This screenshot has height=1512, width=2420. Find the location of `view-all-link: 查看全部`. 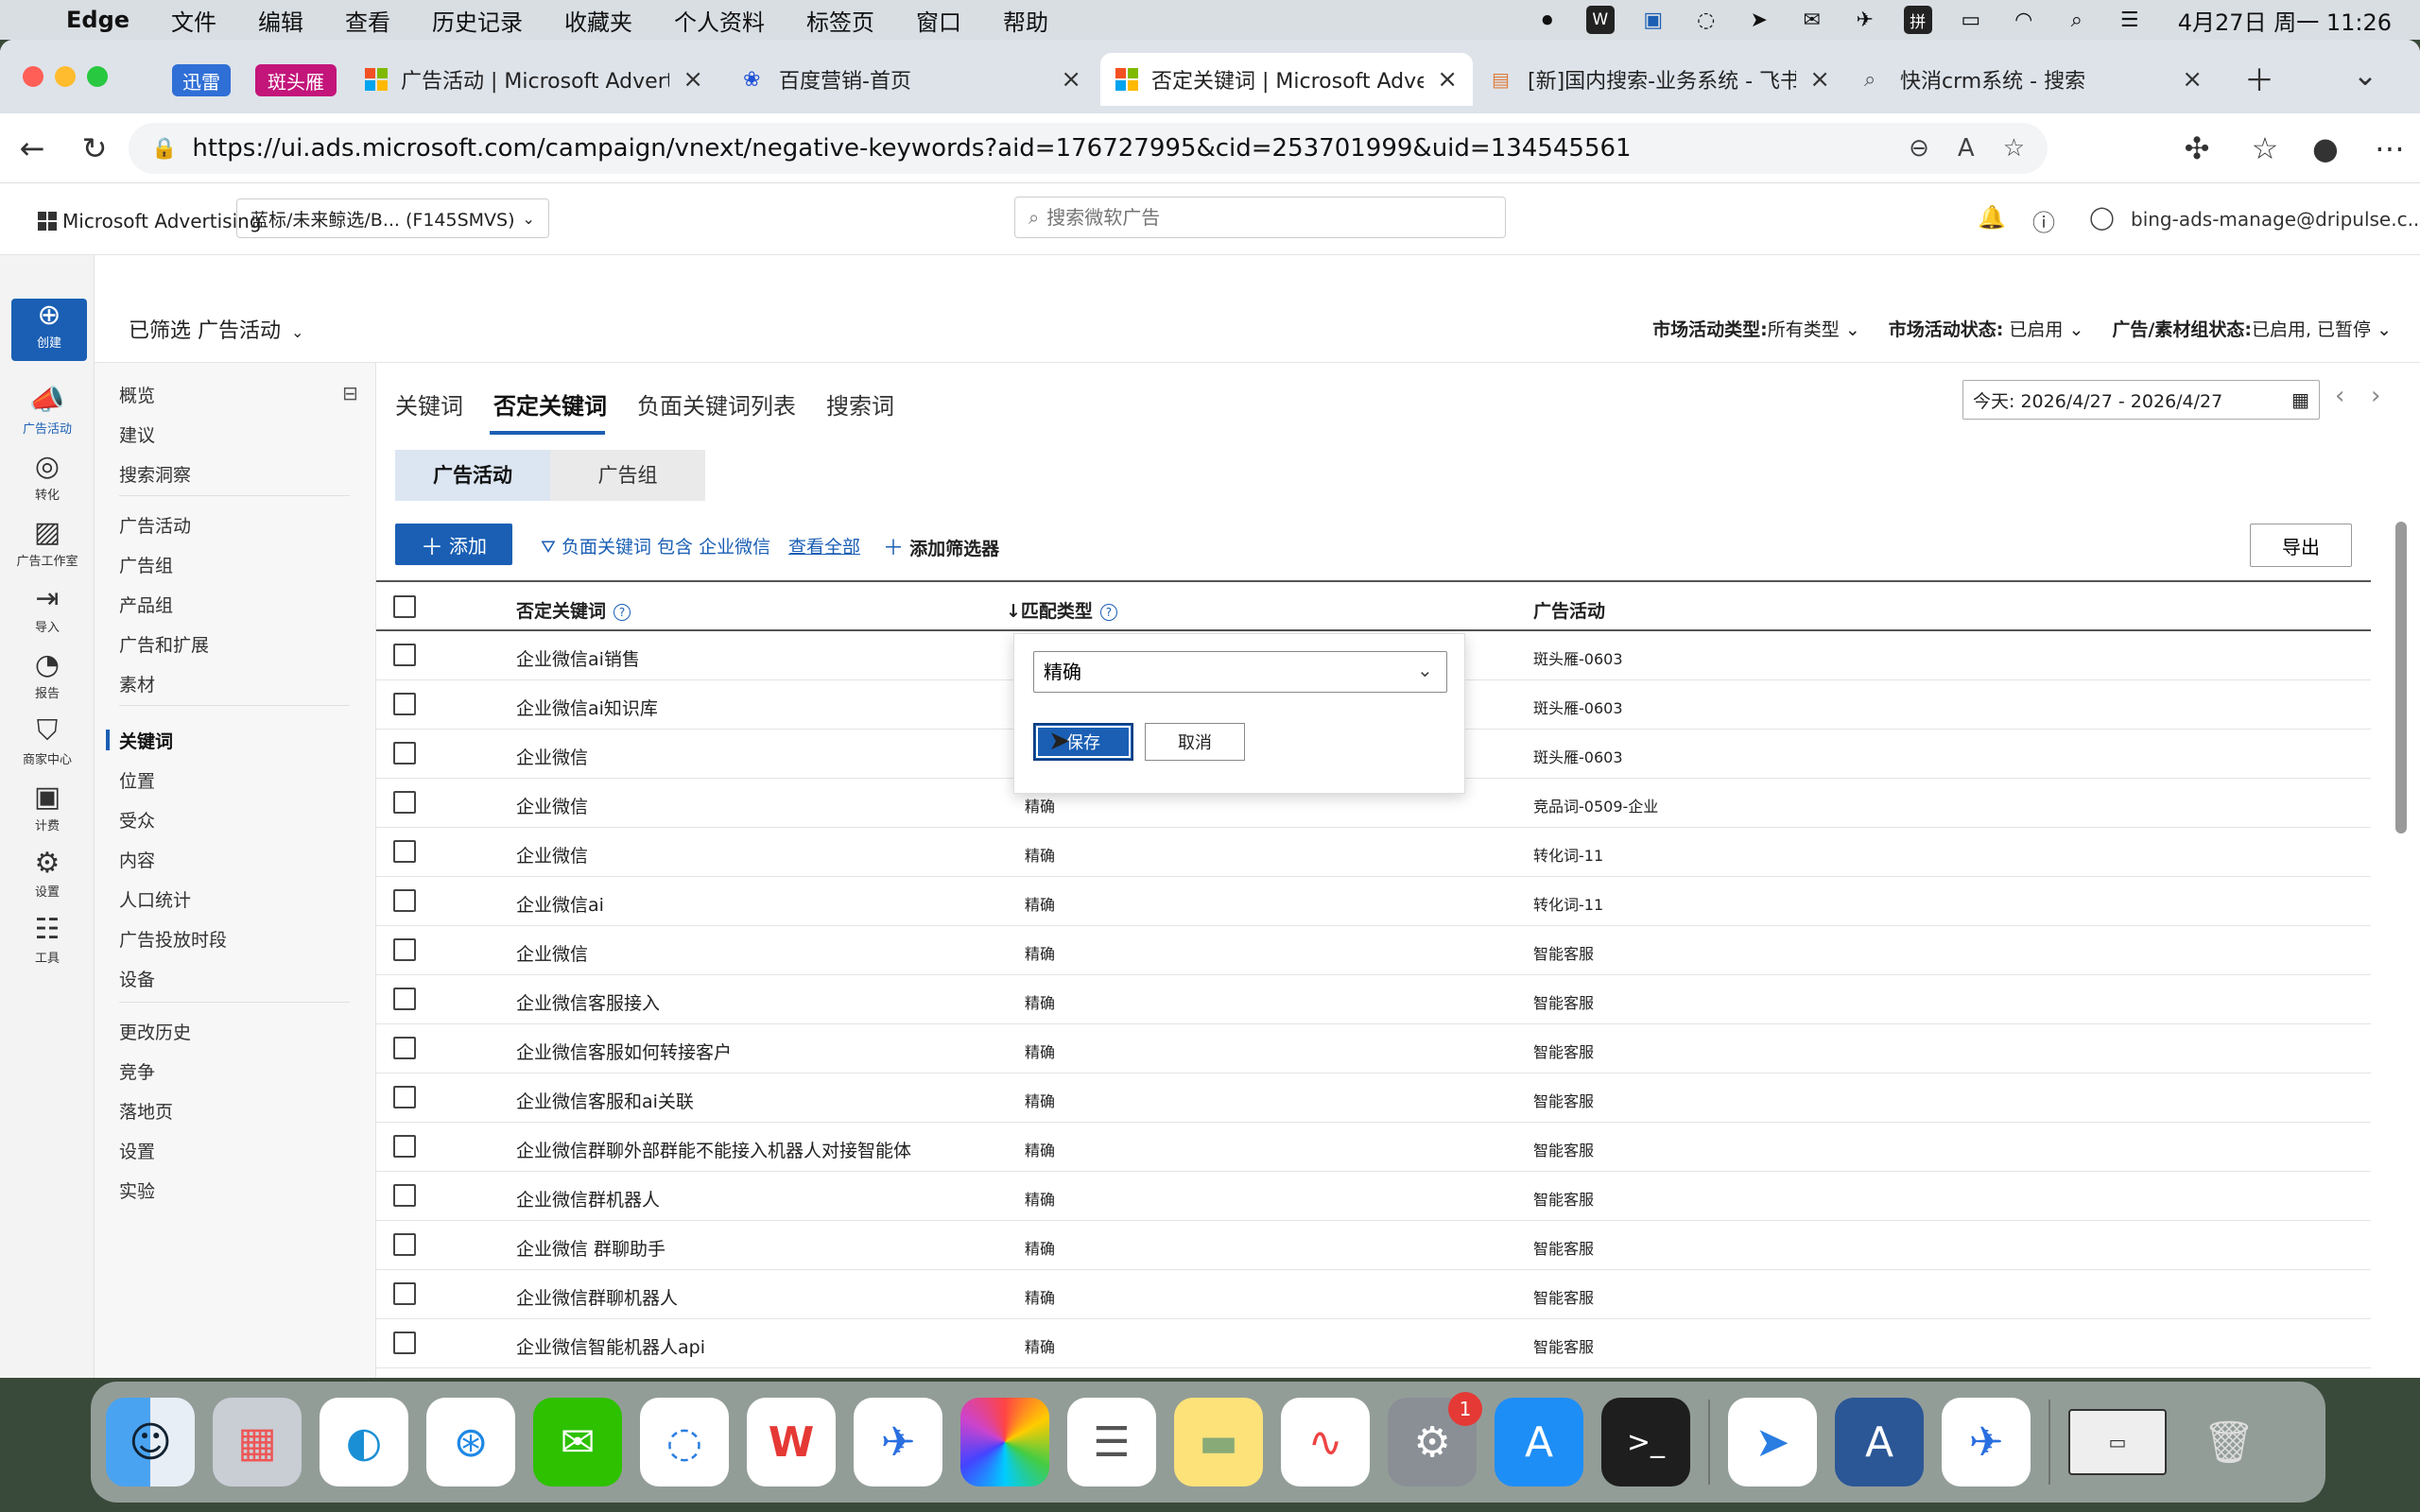

view-all-link: 查看全部 is located at coordinates (824, 545).